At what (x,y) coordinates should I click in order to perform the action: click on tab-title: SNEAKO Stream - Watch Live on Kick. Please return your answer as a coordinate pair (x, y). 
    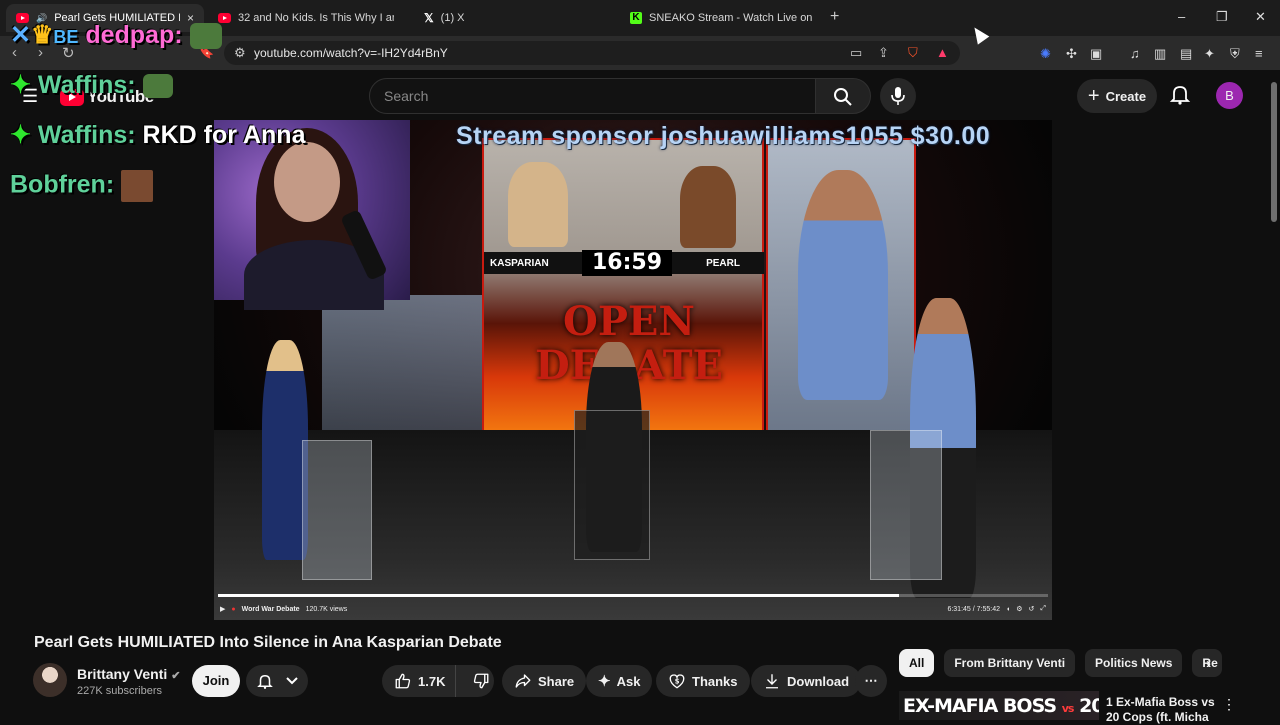
    Looking at the image, I should click on (732, 18).